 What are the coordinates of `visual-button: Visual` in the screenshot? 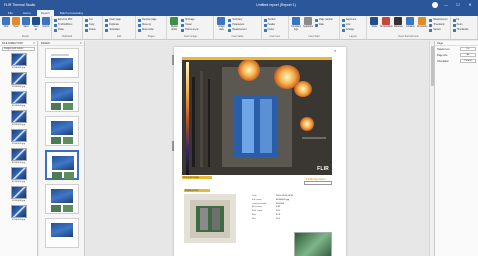 It's located at (189, 25).